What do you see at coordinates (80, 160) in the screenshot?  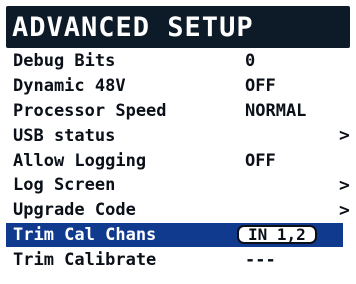 I see `menu-item-label: Allow Logging` at bounding box center [80, 160].